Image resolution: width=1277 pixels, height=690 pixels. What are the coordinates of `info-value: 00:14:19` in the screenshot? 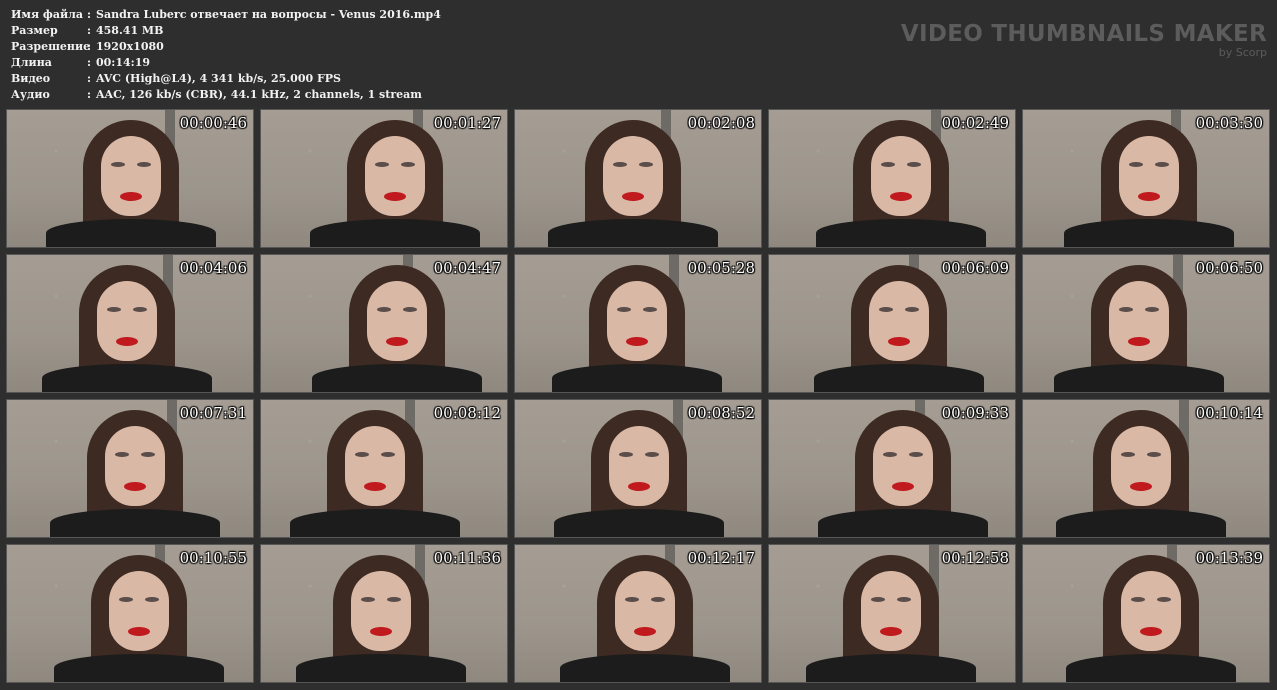 It's located at (123, 62).